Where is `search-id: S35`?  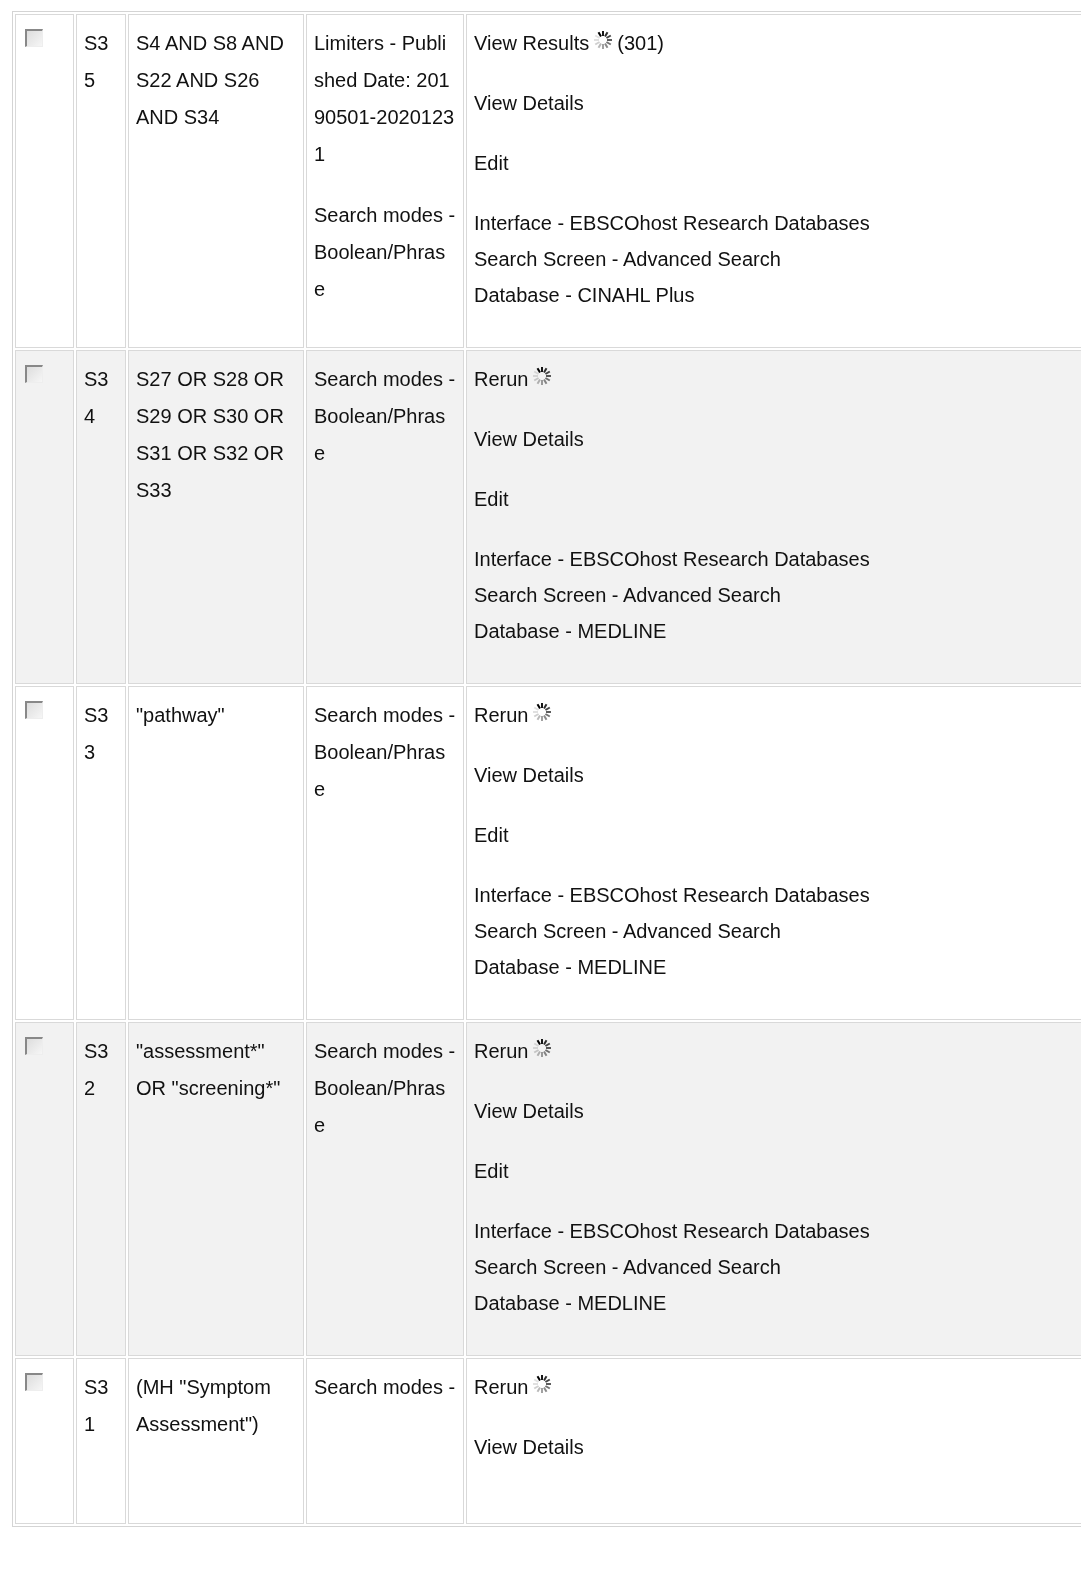
search-id: S35 is located at coordinates (96, 61).